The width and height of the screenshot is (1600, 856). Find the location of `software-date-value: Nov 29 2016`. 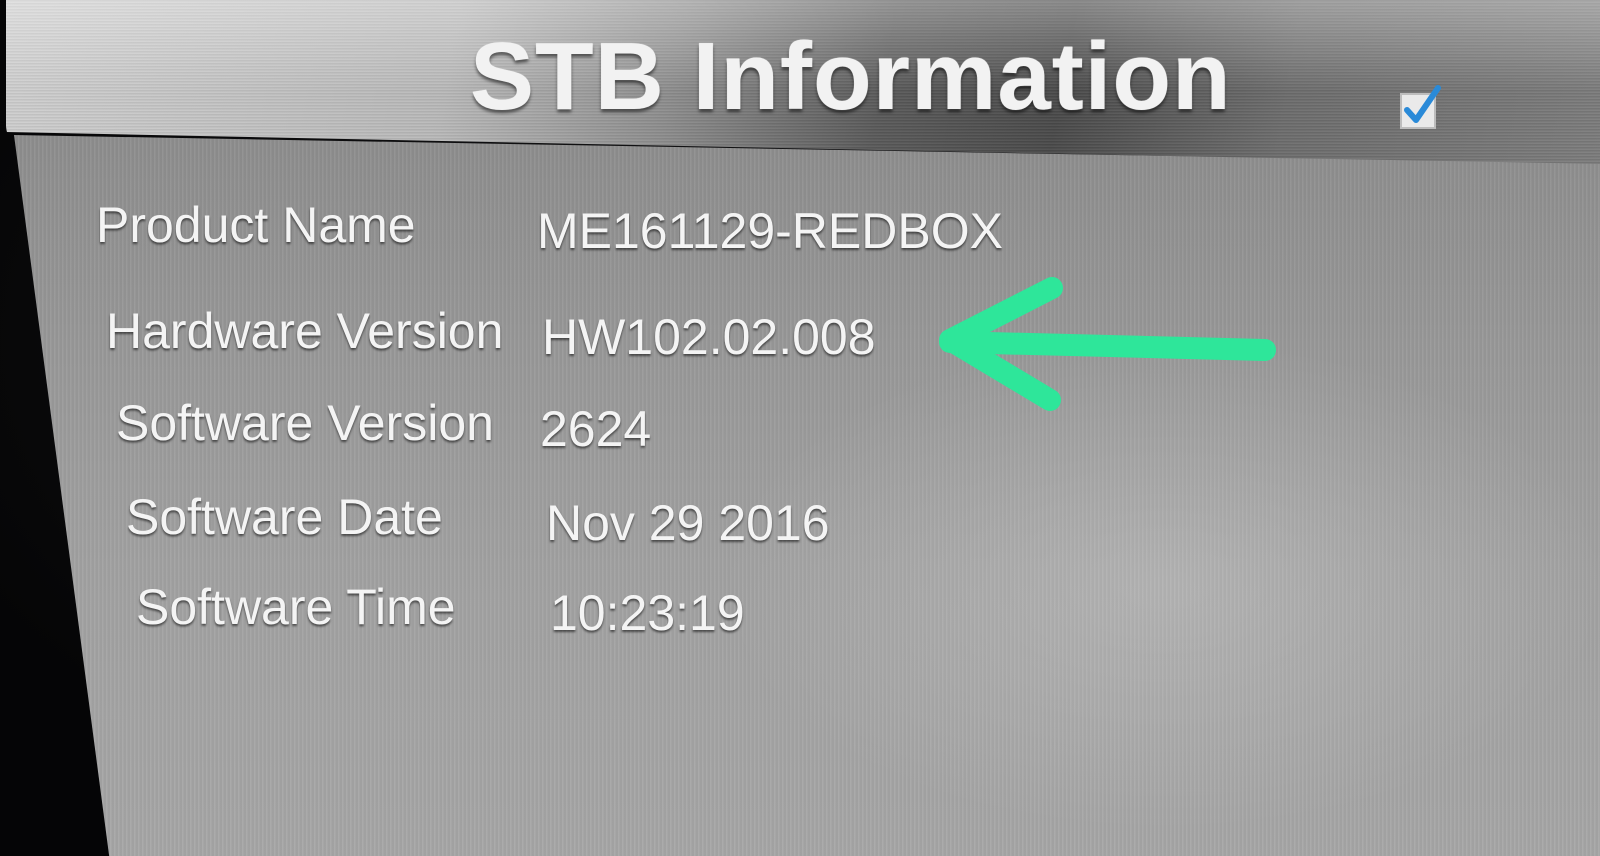

software-date-value: Nov 29 2016 is located at coordinates (688, 523).